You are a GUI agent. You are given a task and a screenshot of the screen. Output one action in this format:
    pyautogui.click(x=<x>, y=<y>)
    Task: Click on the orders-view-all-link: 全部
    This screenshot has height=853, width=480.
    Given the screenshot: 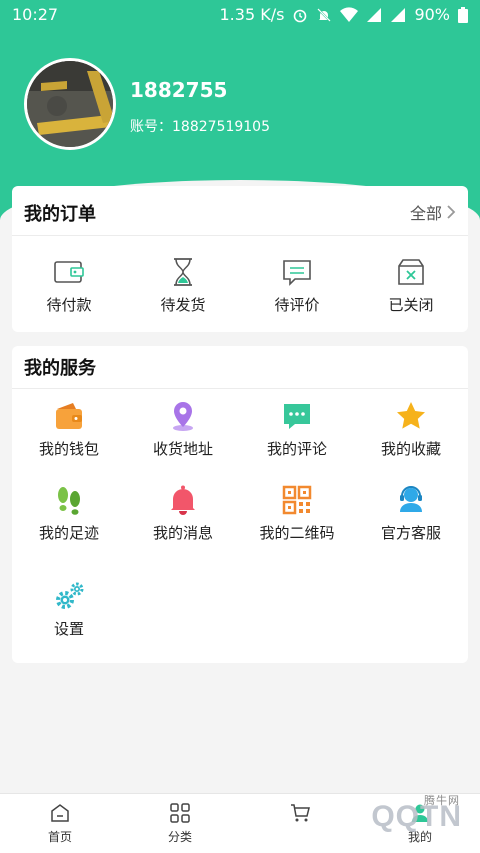 What is the action you would take?
    pyautogui.click(x=433, y=212)
    